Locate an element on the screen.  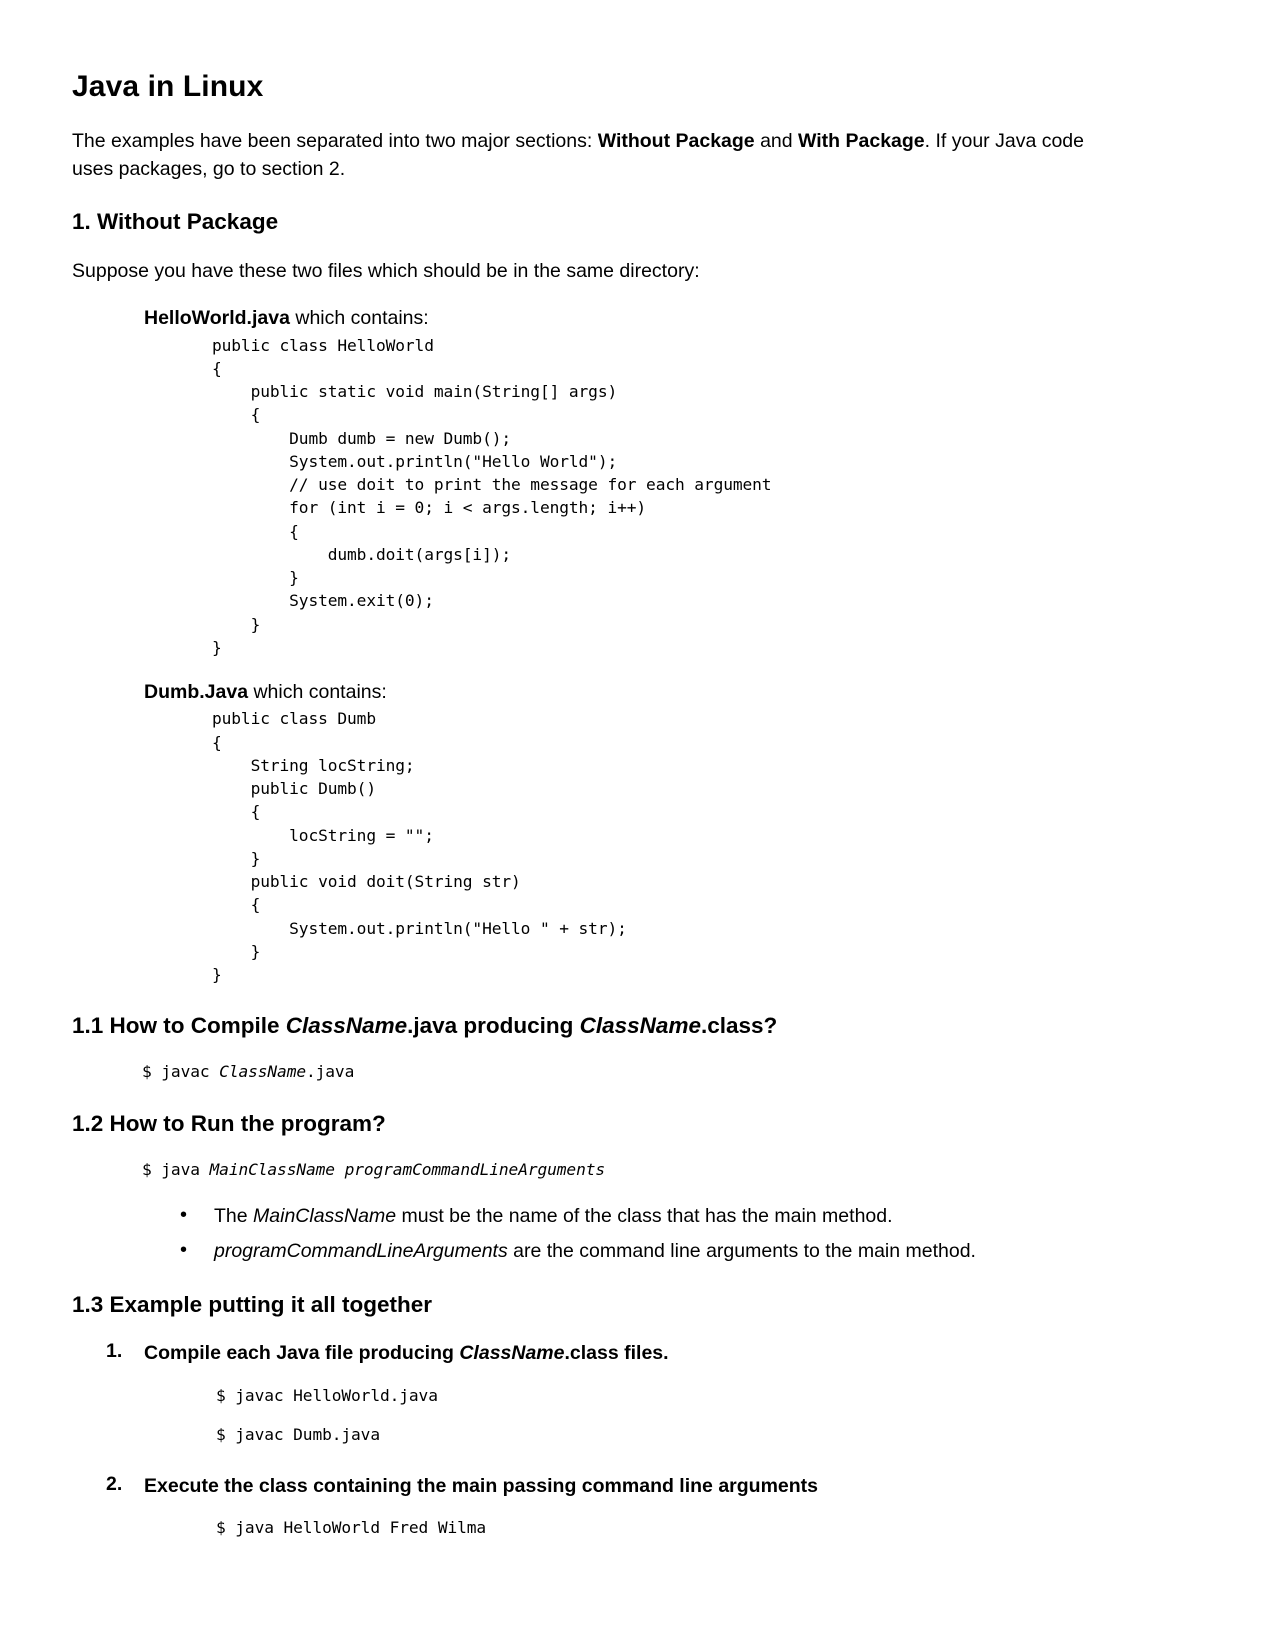
heading-italic-classname-1: ClassName is located at coordinates (346, 1026).